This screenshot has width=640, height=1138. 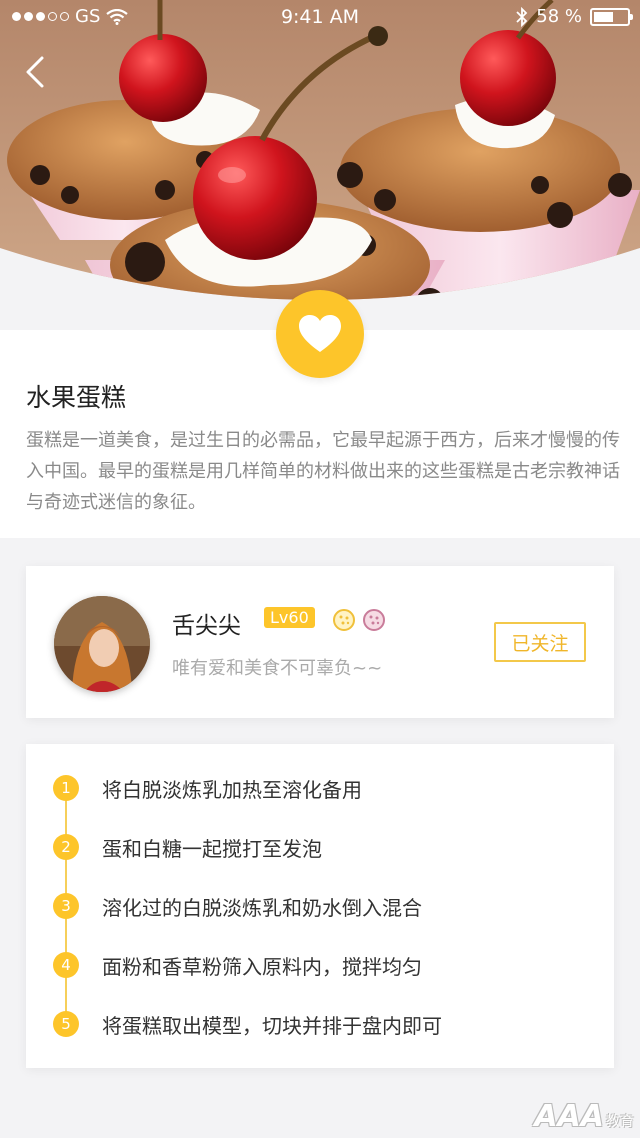 I want to click on step-text: 溶化过的白脱淡炼乳和奶水倒入混合, so click(x=262, y=908).